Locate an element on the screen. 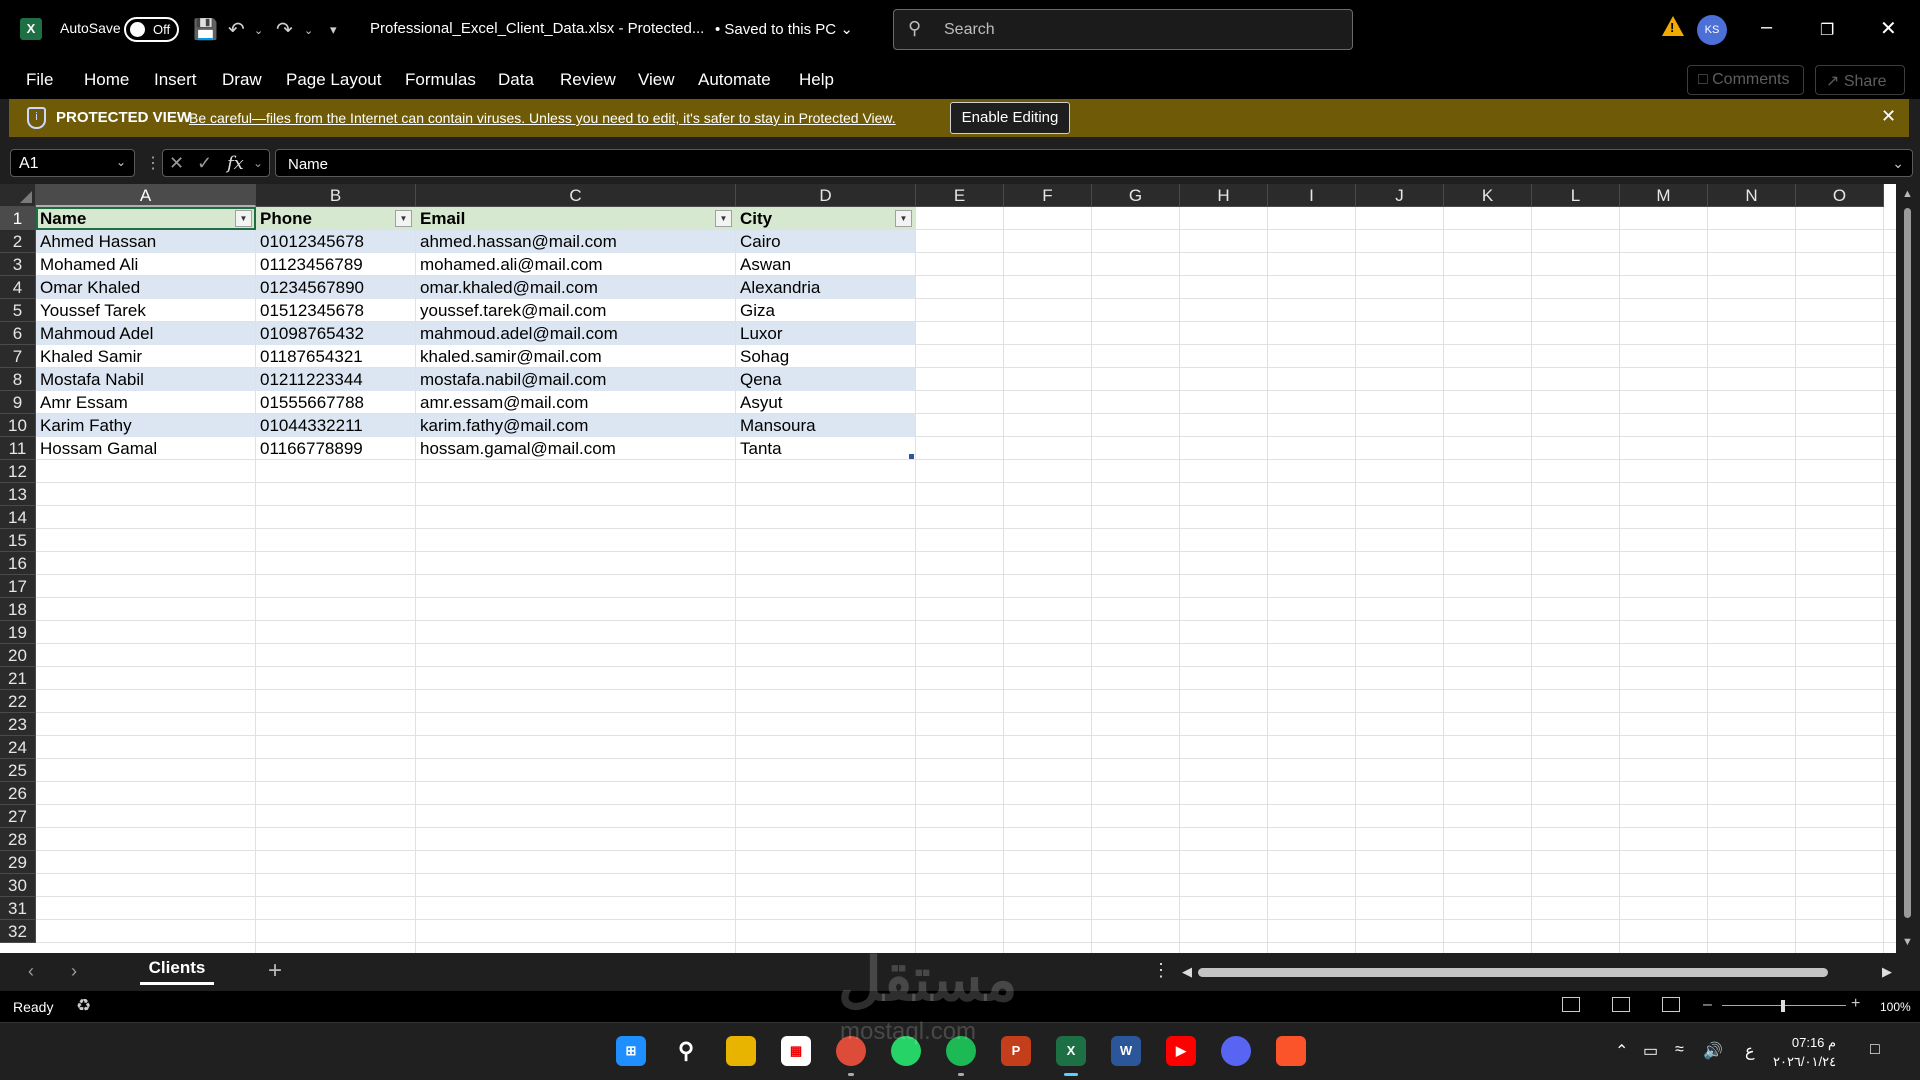 This screenshot has width=1920, height=1080. table-cell: mostafa.nabil@mail.com is located at coordinates (575, 379).